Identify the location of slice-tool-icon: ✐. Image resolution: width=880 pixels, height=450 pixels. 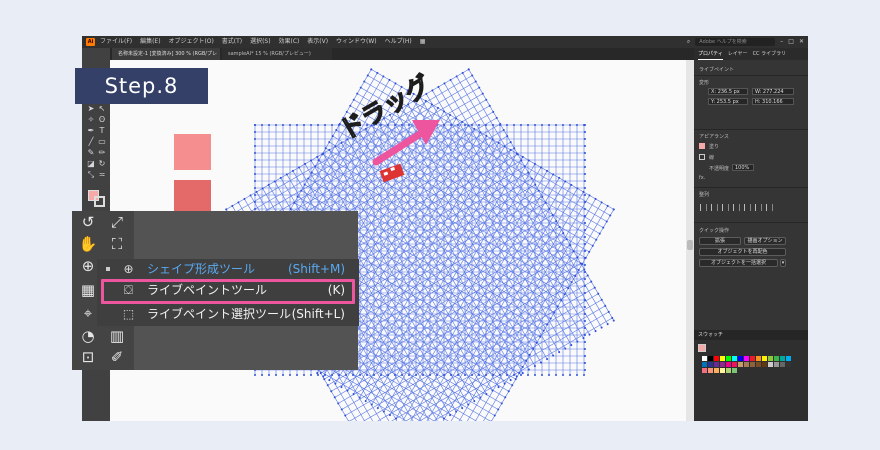
(117, 358).